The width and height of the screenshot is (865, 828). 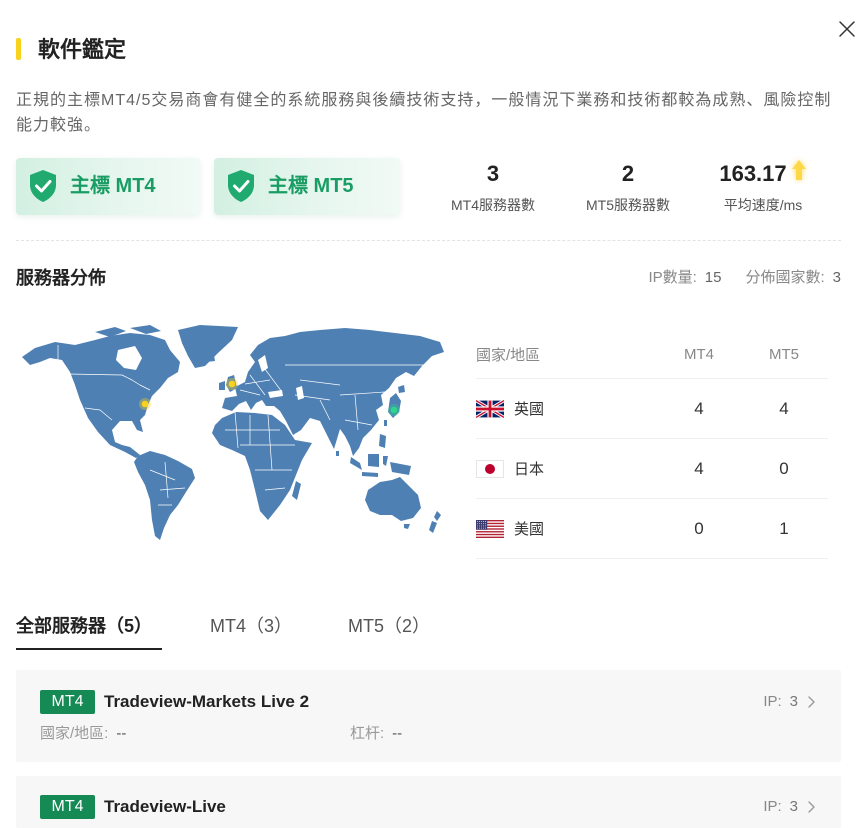 I want to click on stat-value: 2, so click(x=628, y=173).